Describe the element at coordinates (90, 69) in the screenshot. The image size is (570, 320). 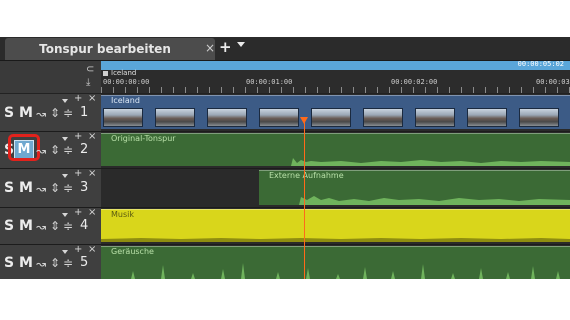
I see `link-tool-icon: ⊂` at that location.